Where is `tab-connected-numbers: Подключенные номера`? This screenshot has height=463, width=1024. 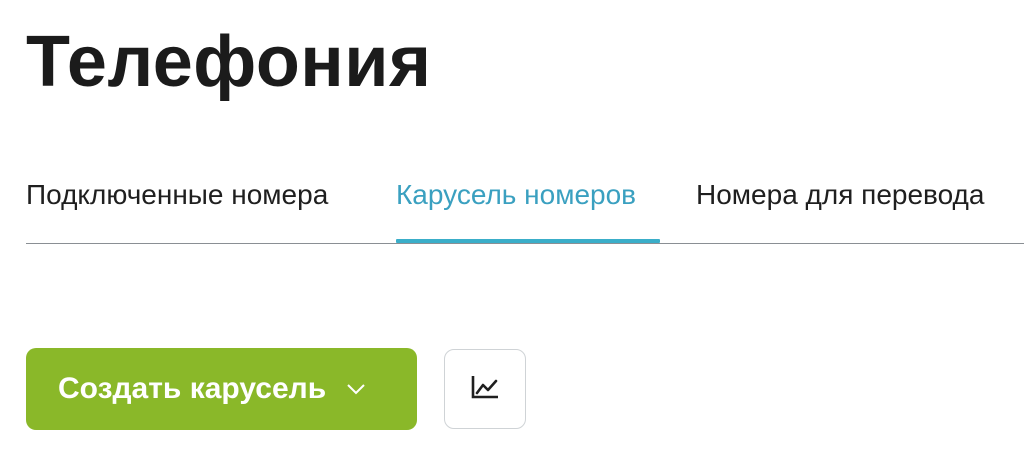
tab-connected-numbers: Подключенные номера is located at coordinates (177, 206).